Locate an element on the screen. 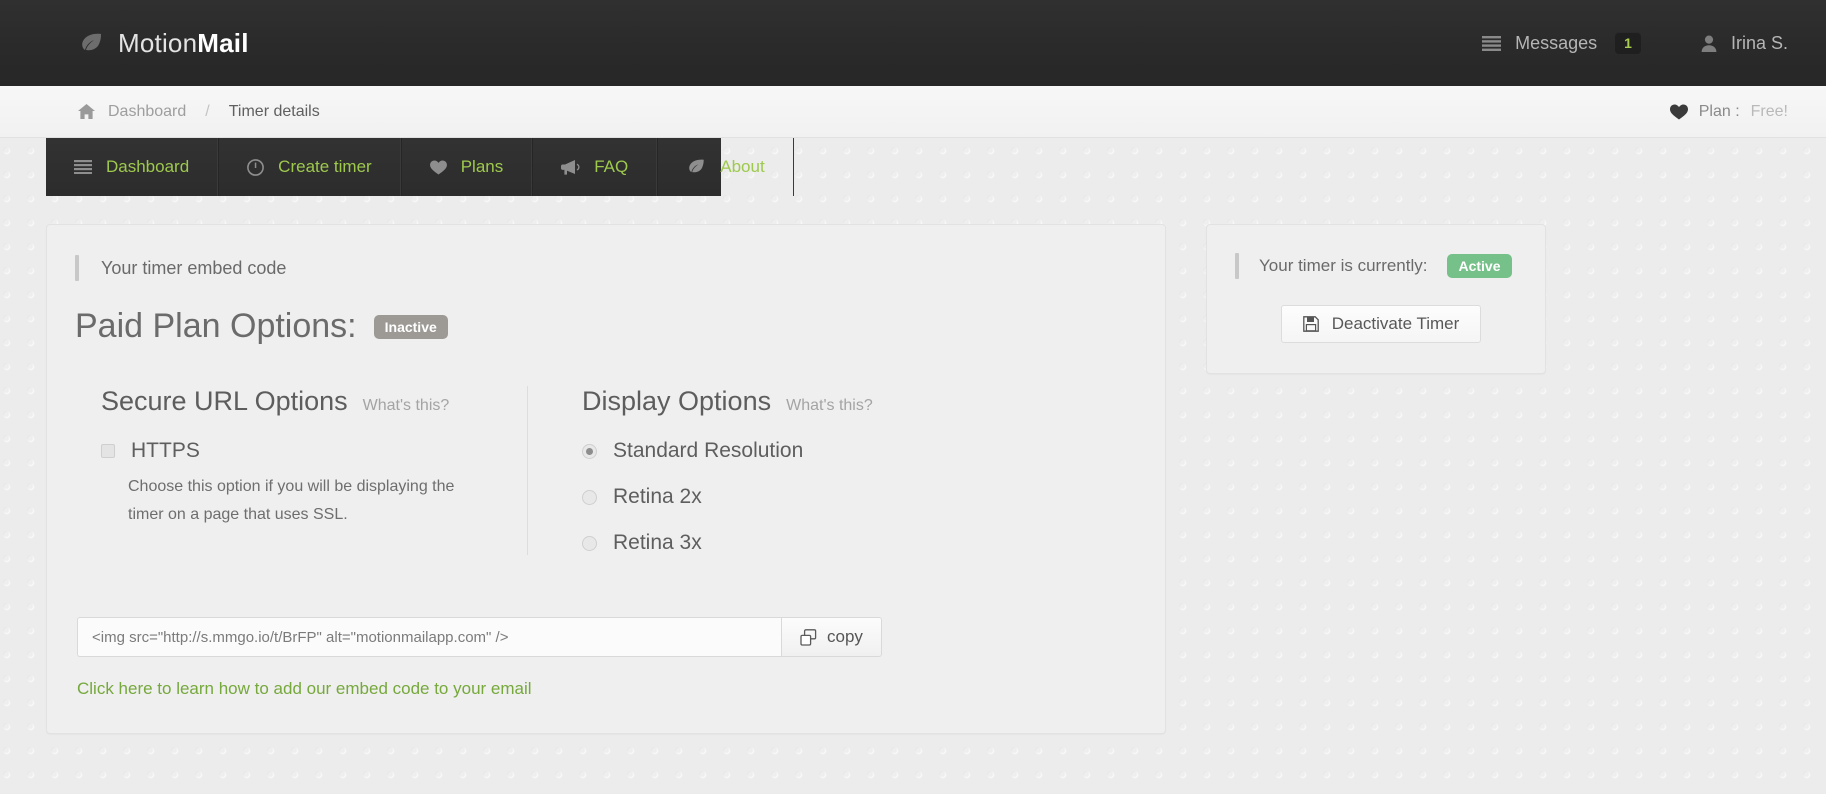 Image resolution: width=1826 pixels, height=794 pixels. brand-text: MotionMail is located at coordinates (183, 43).